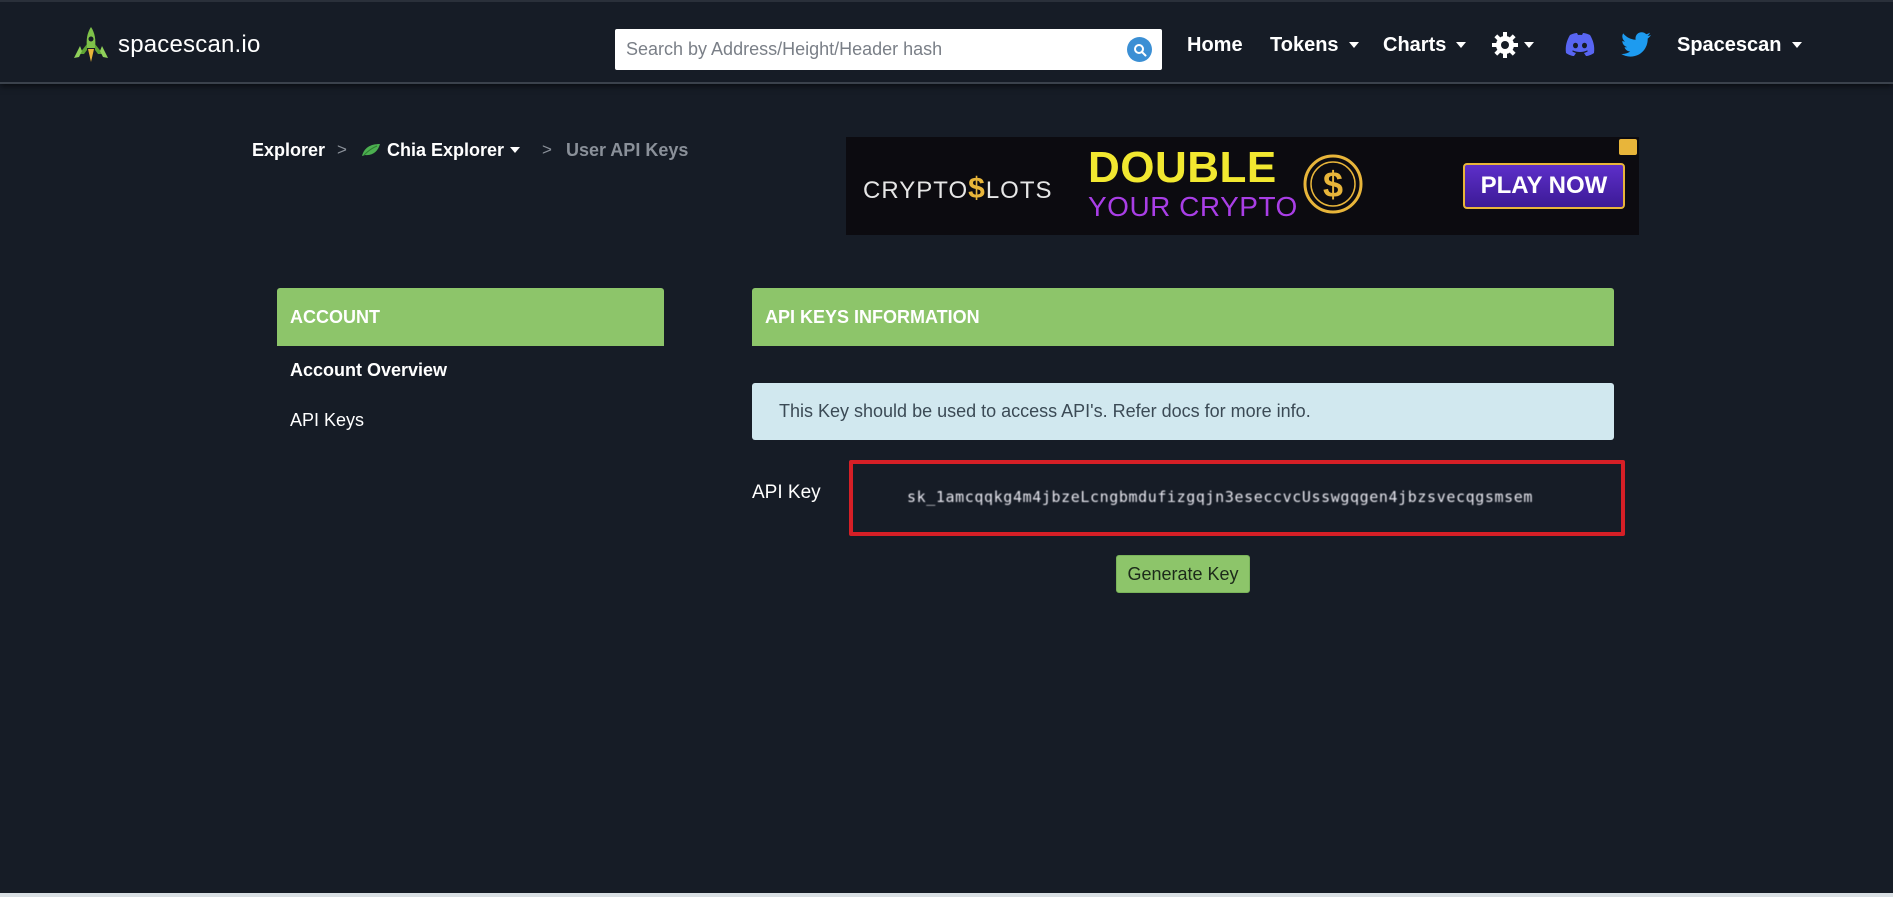 The image size is (1893, 897). Describe the element at coordinates (1183, 574) in the screenshot. I see `generate-key-button: Generate Key` at that location.